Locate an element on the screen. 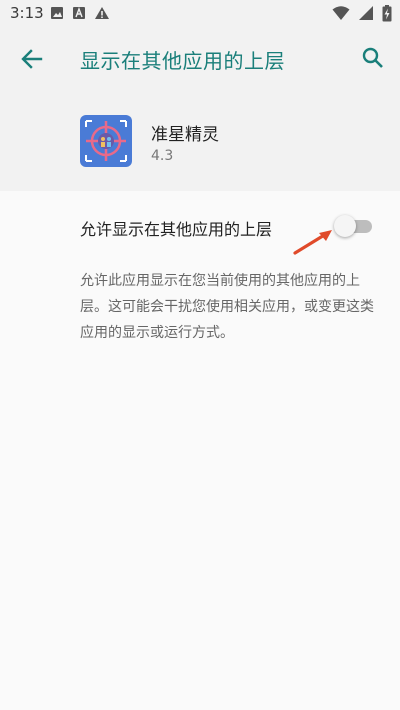 The width and height of the screenshot is (400, 710). search-button is located at coordinates (373, 58).